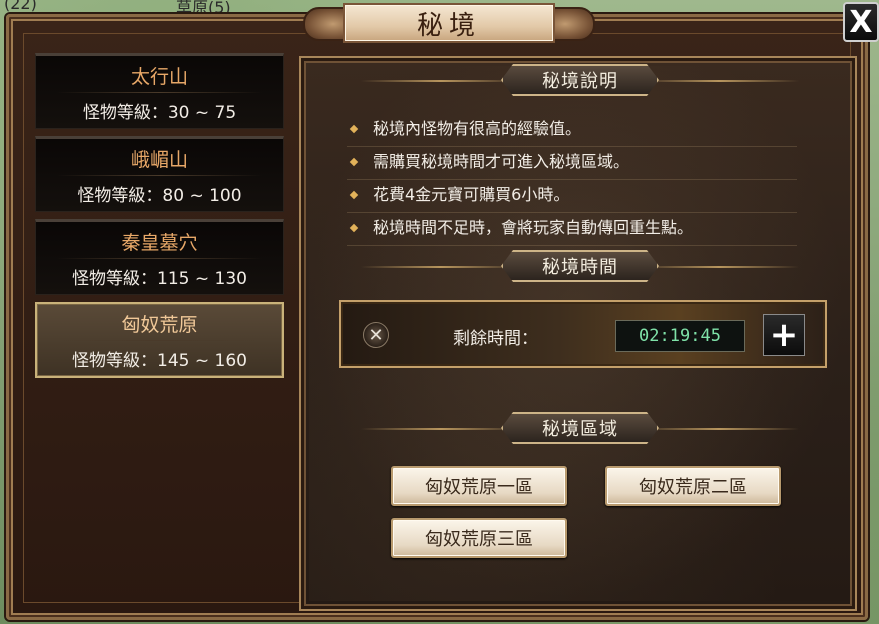 Image resolution: width=879 pixels, height=624 pixels. What do you see at coordinates (159, 113) in the screenshot?
I see `realm-level: 怪物等級：30 ~ 75` at bounding box center [159, 113].